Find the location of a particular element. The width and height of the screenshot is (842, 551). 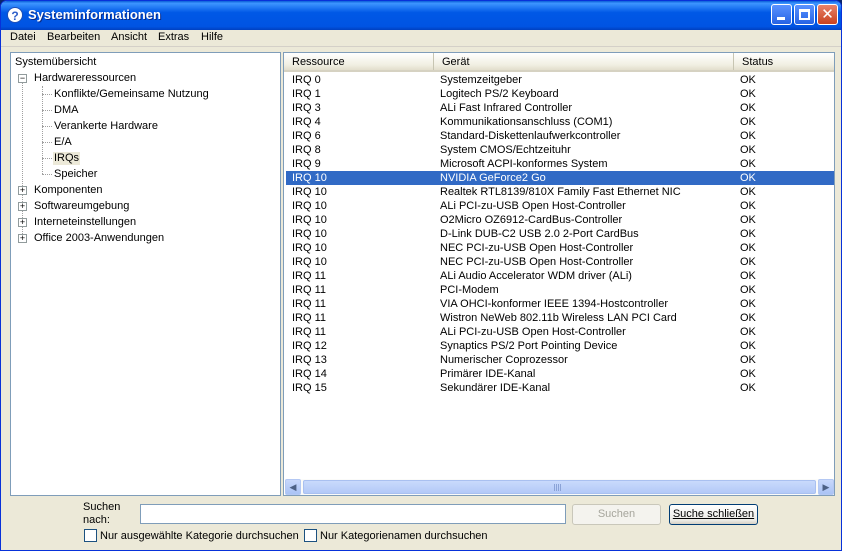

cell-geraet: Primärer IDE-Kanal is located at coordinates (488, 374).